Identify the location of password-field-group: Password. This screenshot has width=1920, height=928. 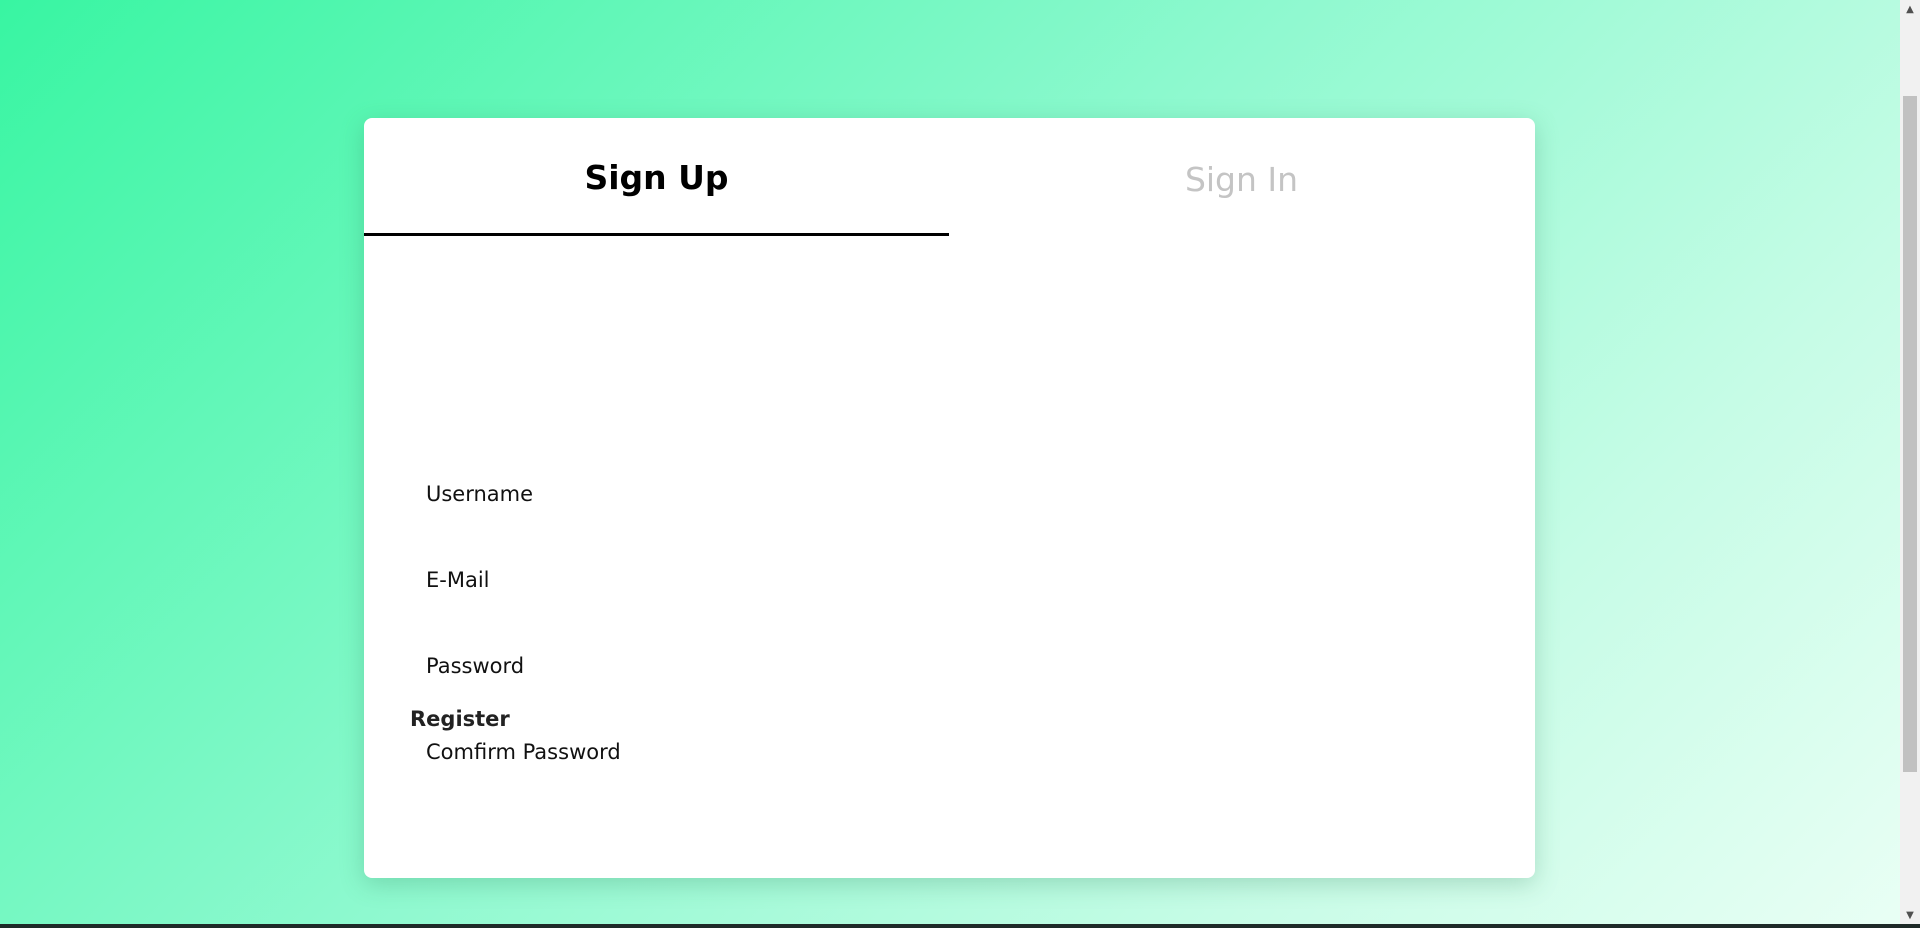
(948, 685).